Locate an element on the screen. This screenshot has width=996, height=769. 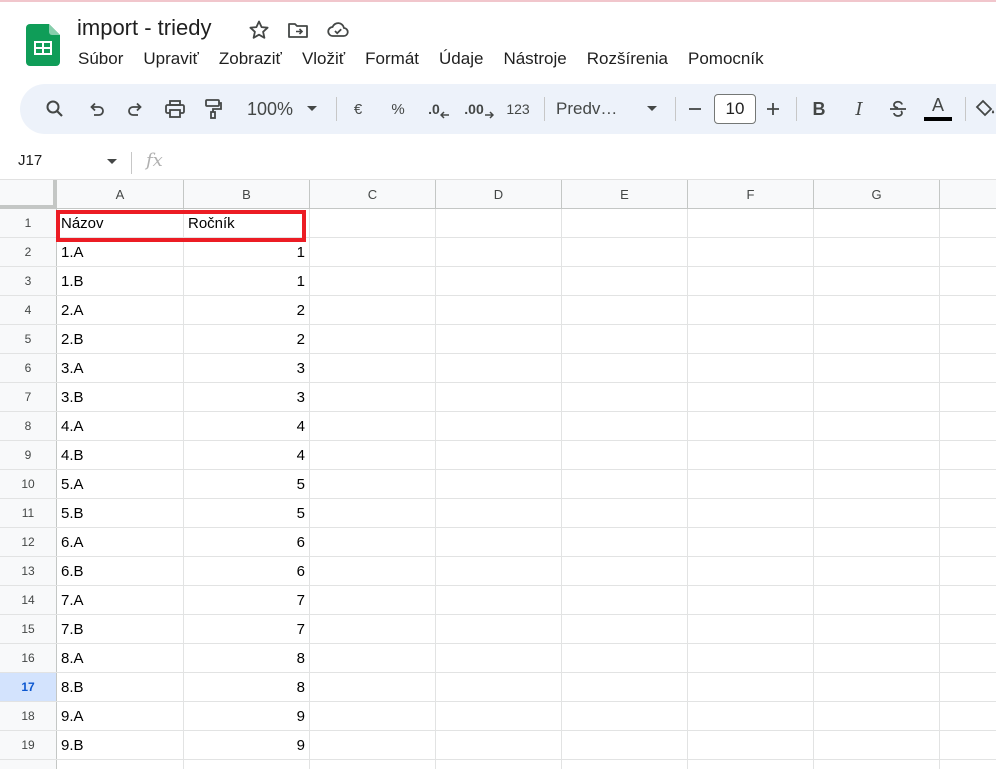
paint-format-button is located at coordinates (213, 109).